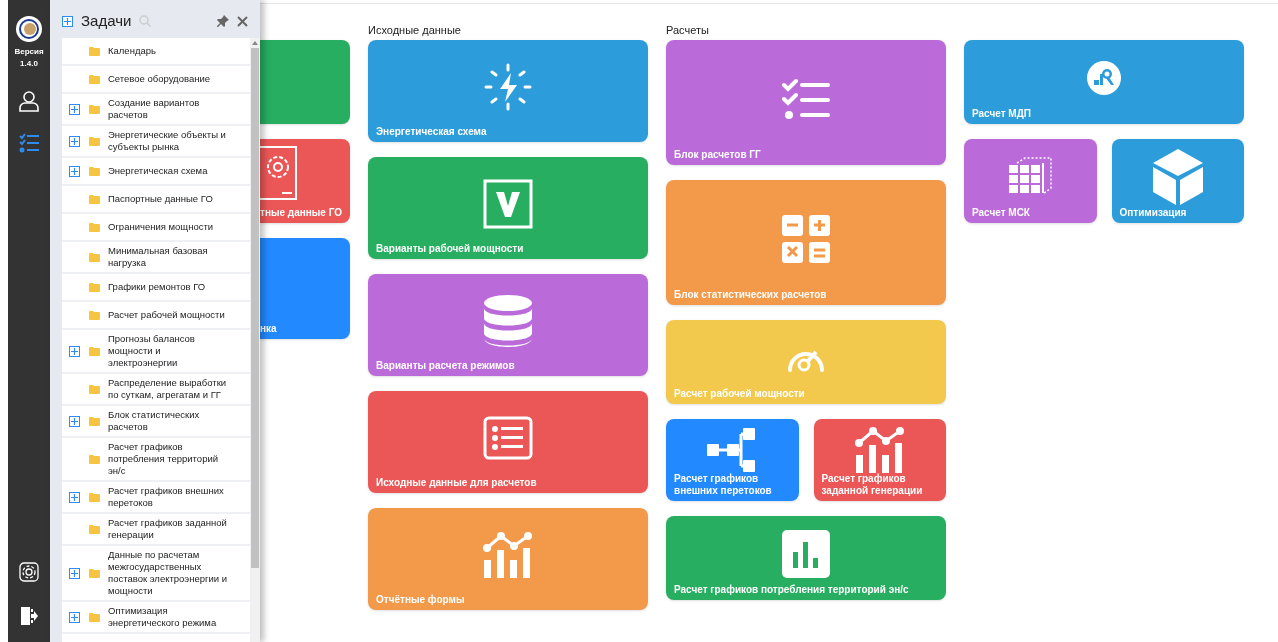  Describe the element at coordinates (163, 617) in the screenshot. I see `task-label: Оптимизация энергетического режима` at that location.